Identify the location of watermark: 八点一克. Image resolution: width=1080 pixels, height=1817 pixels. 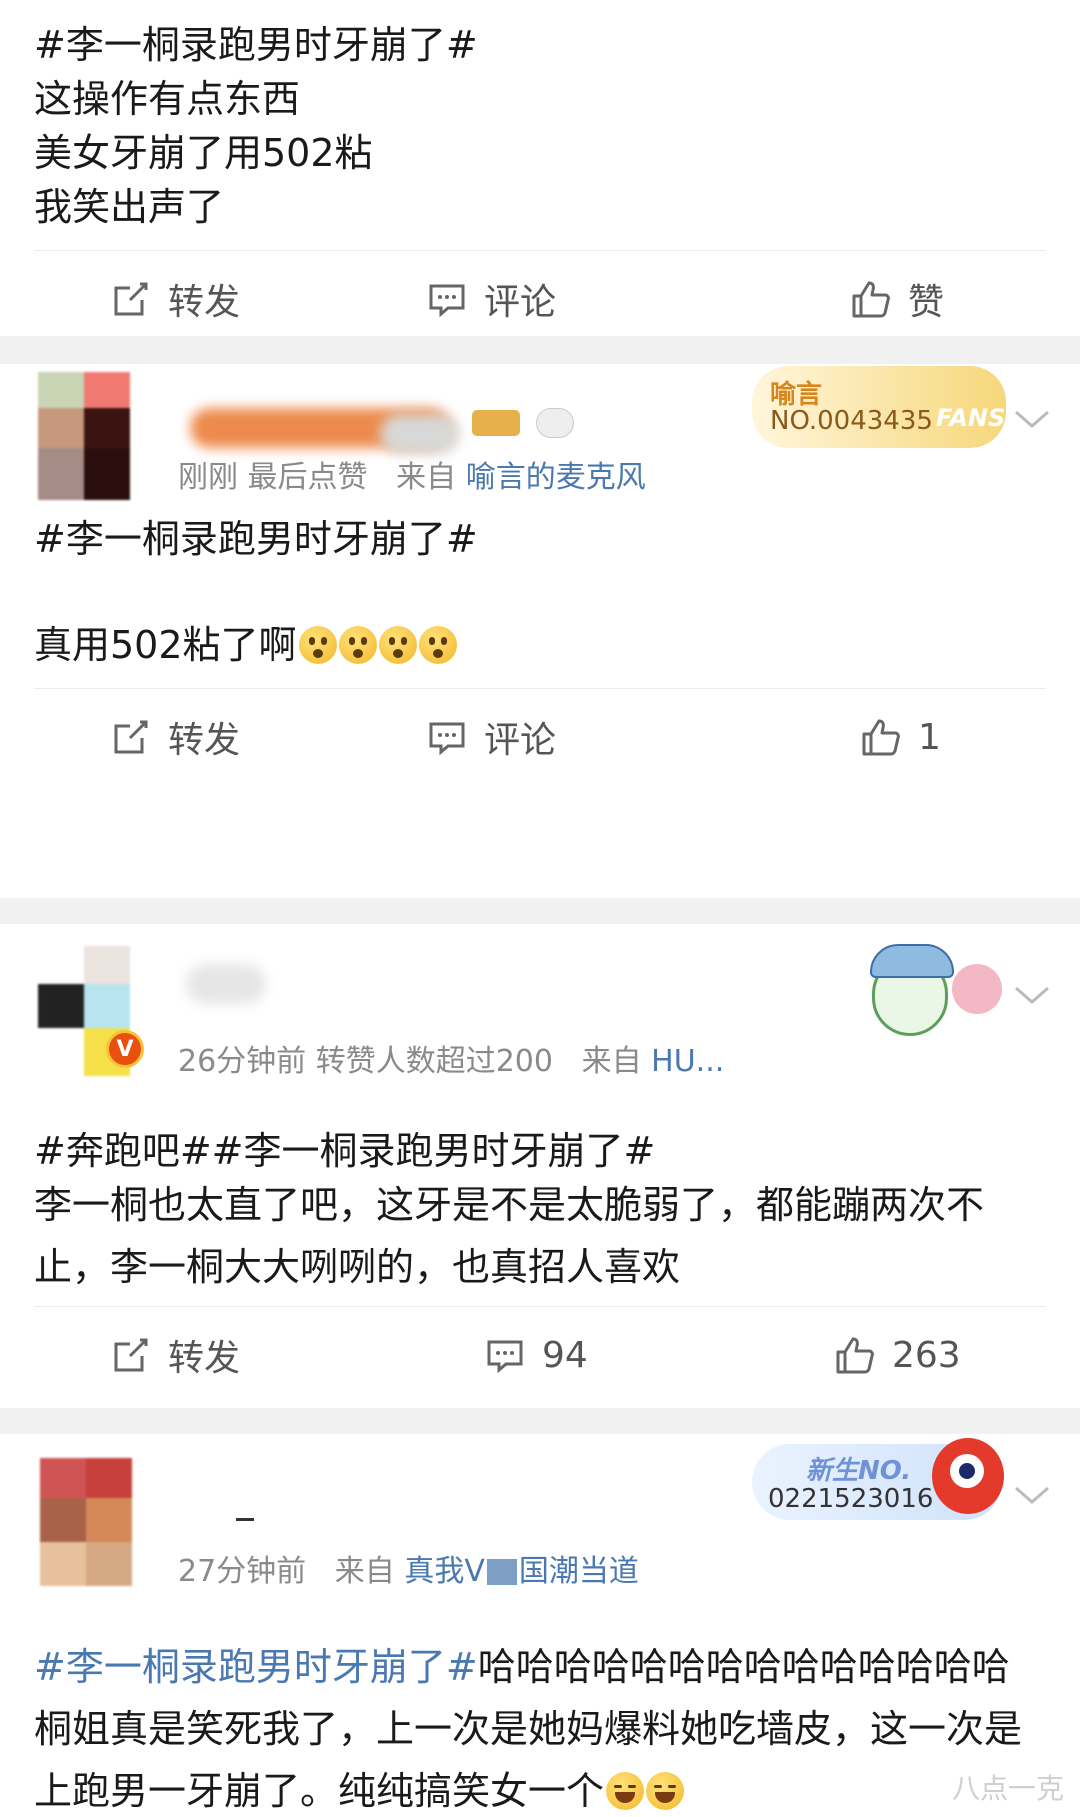
(1007, 1788).